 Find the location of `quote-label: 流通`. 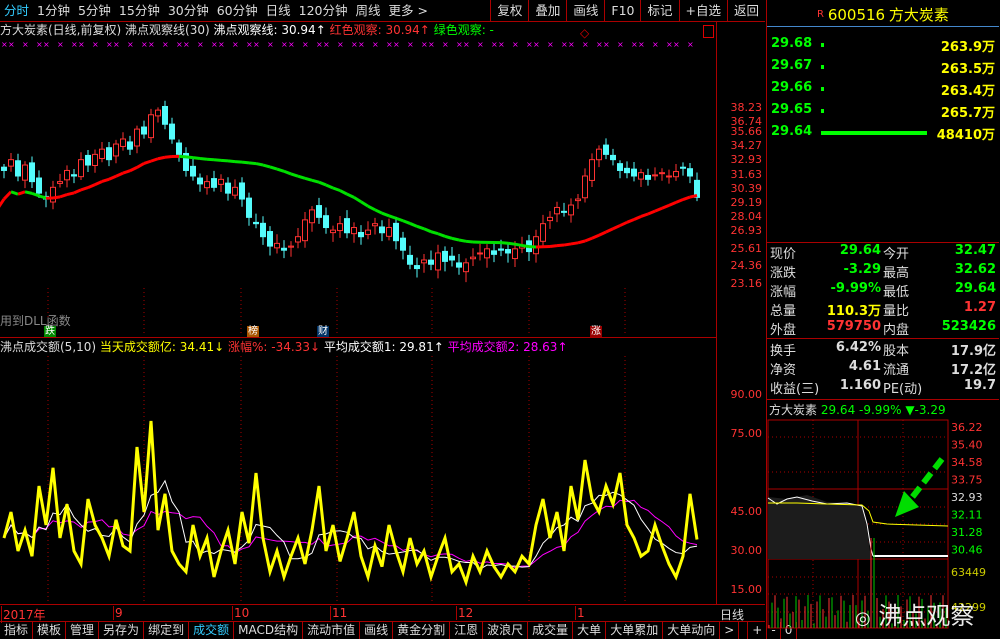

quote-label: 流通 is located at coordinates (896, 370).